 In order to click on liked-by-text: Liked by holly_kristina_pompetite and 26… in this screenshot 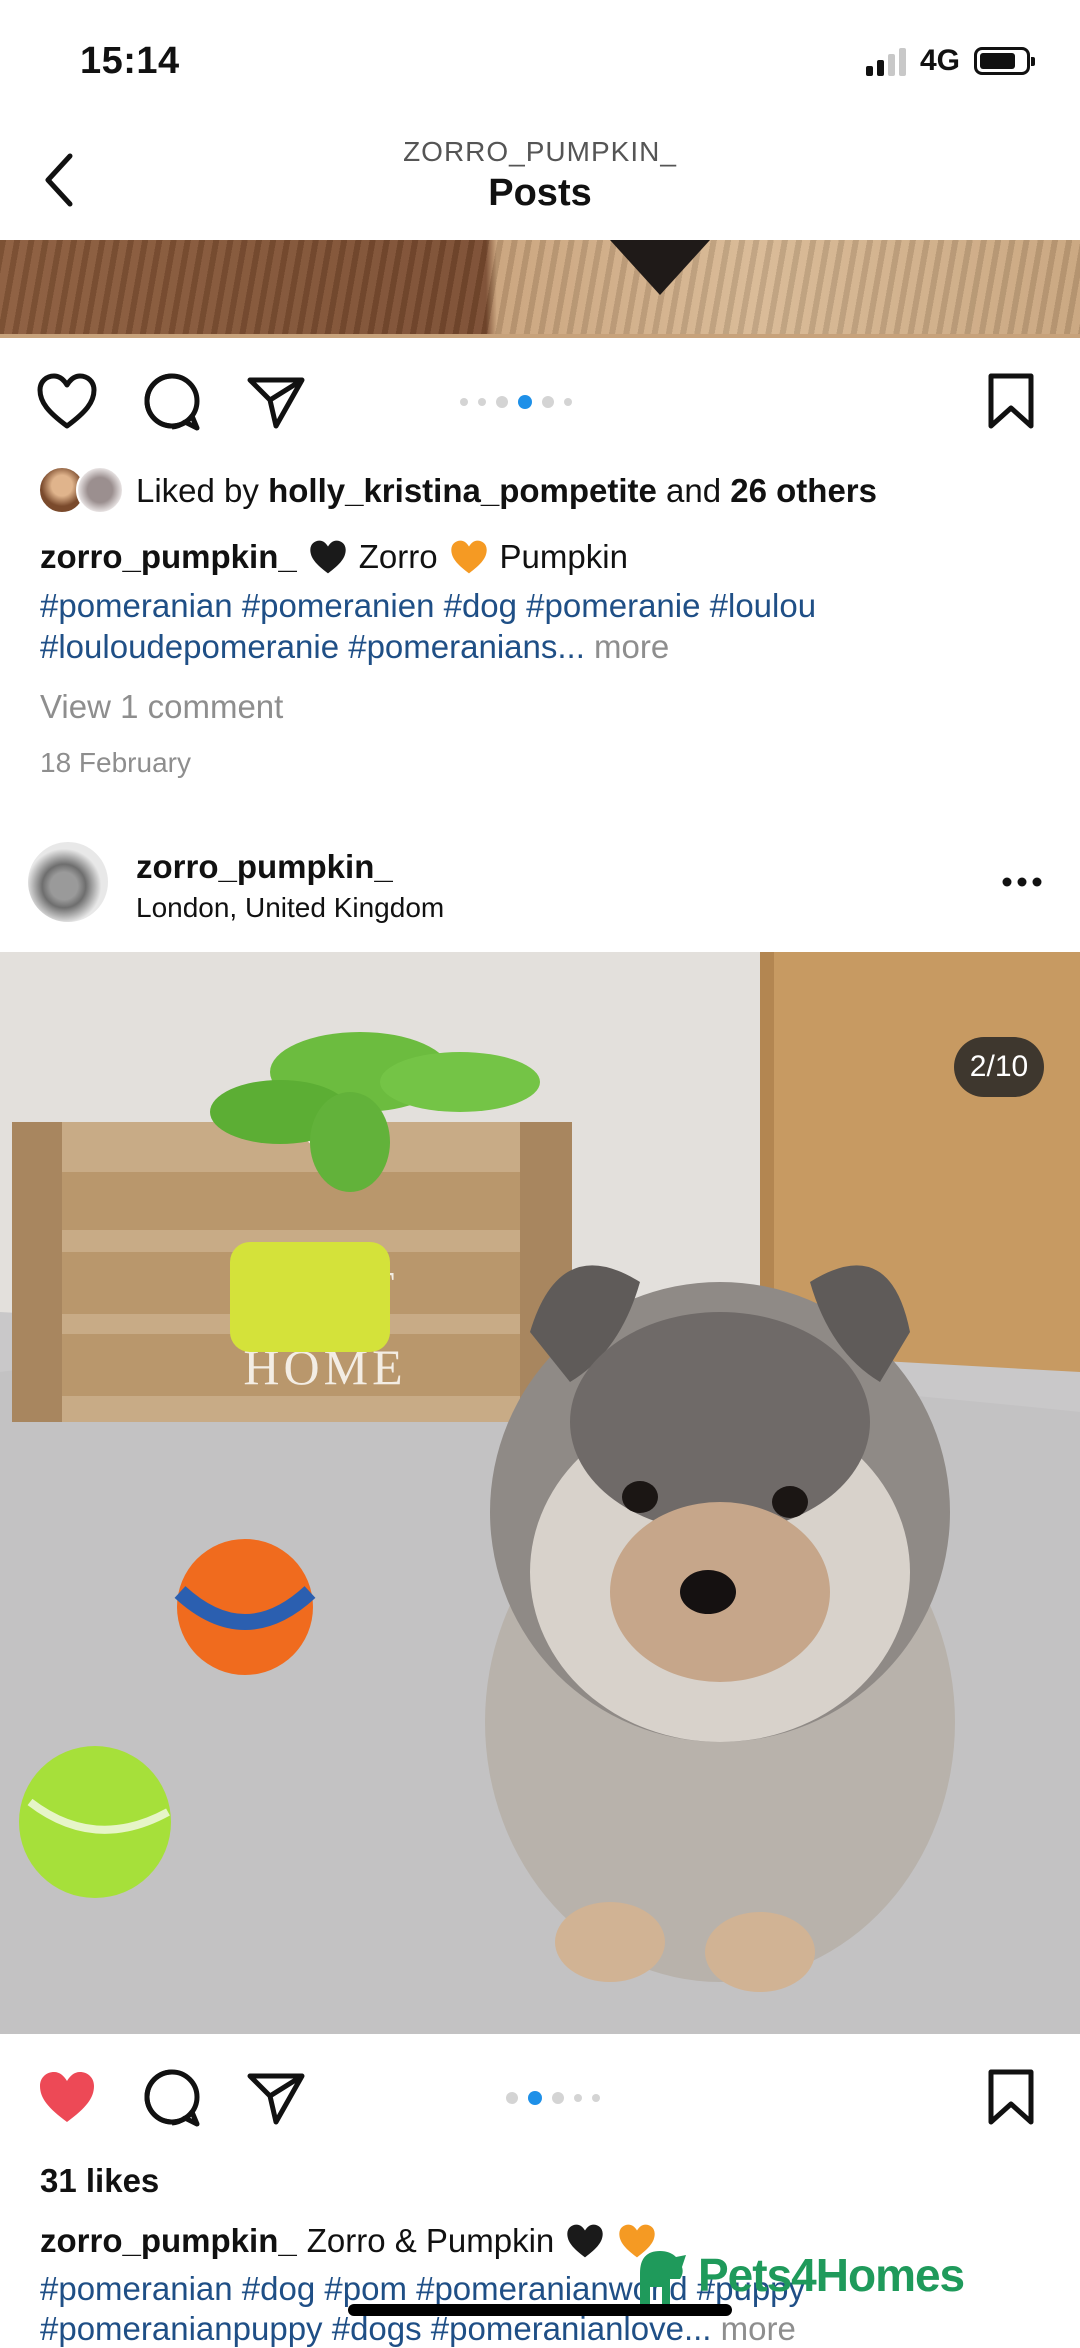, I will do `click(506, 491)`.